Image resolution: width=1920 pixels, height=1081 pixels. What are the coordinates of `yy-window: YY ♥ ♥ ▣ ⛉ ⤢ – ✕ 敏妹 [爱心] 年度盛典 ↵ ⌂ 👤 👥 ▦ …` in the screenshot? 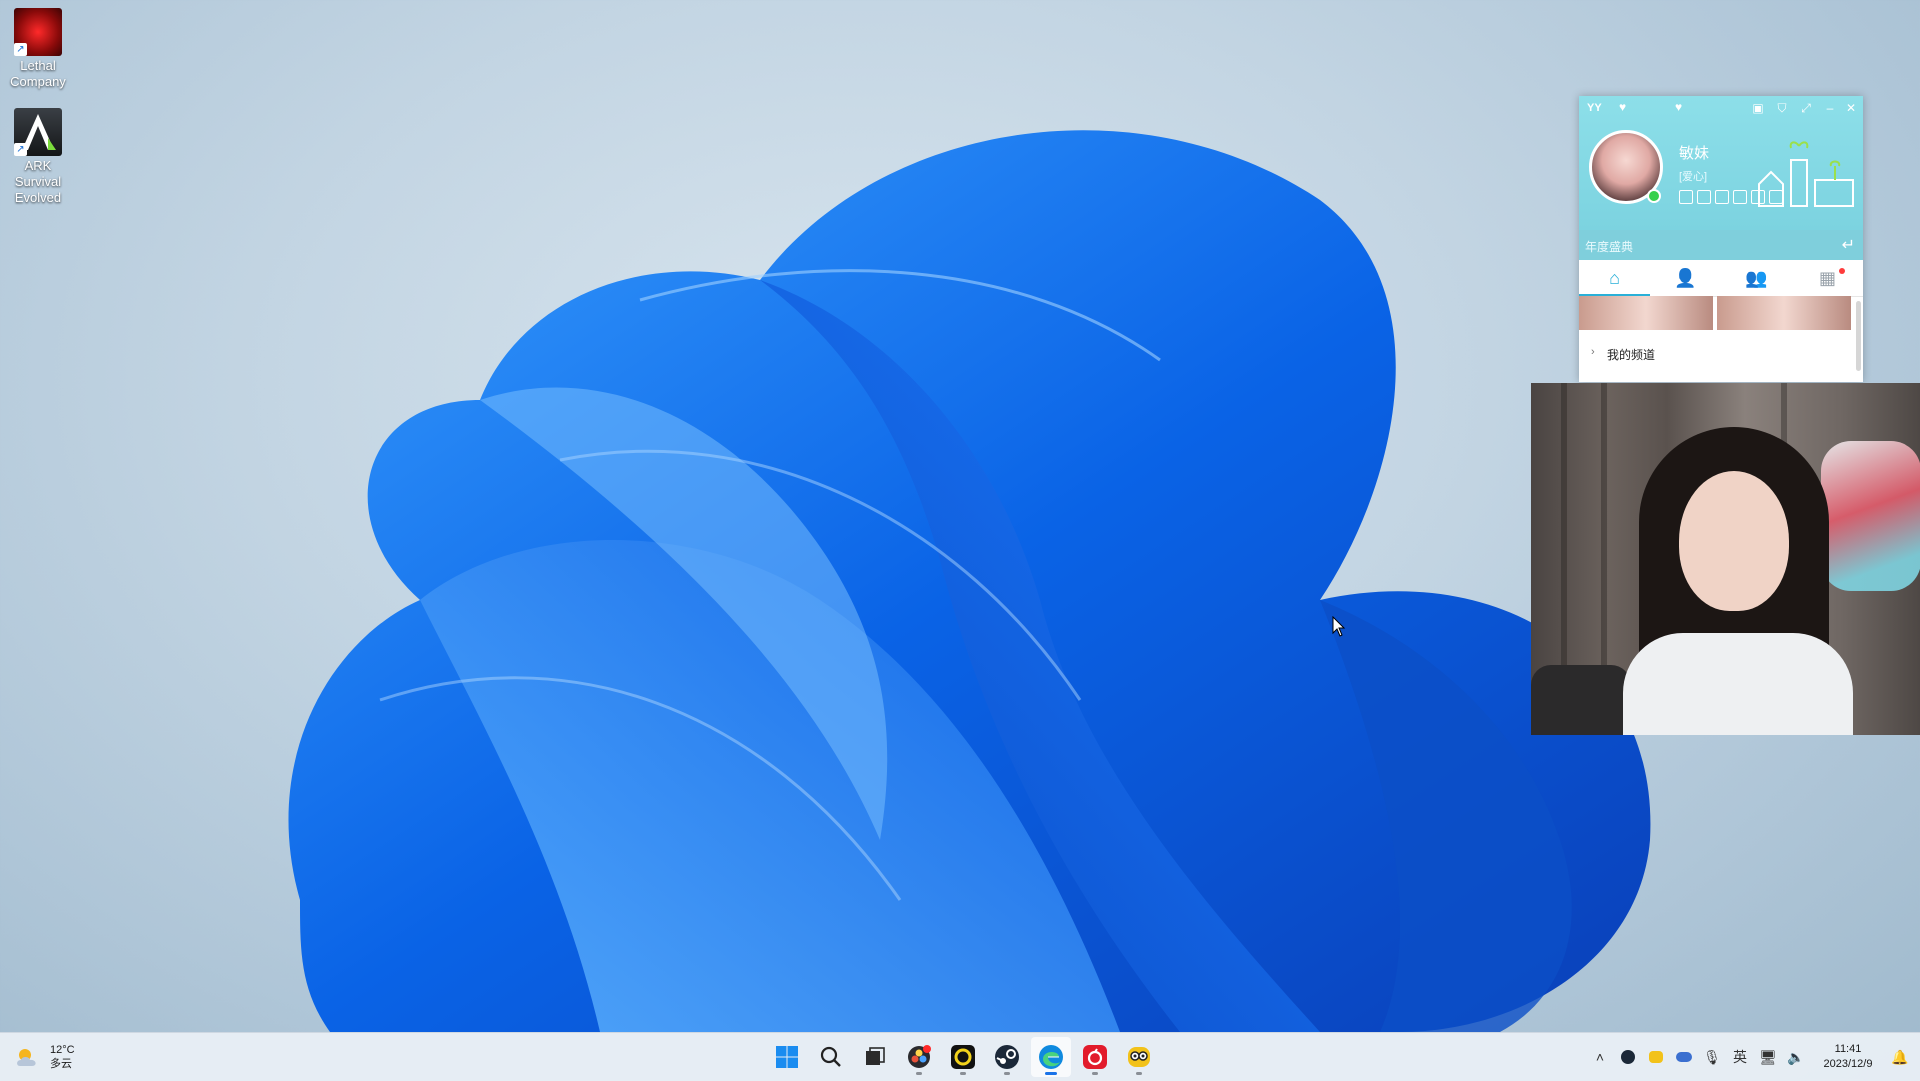 It's located at (1721, 239).